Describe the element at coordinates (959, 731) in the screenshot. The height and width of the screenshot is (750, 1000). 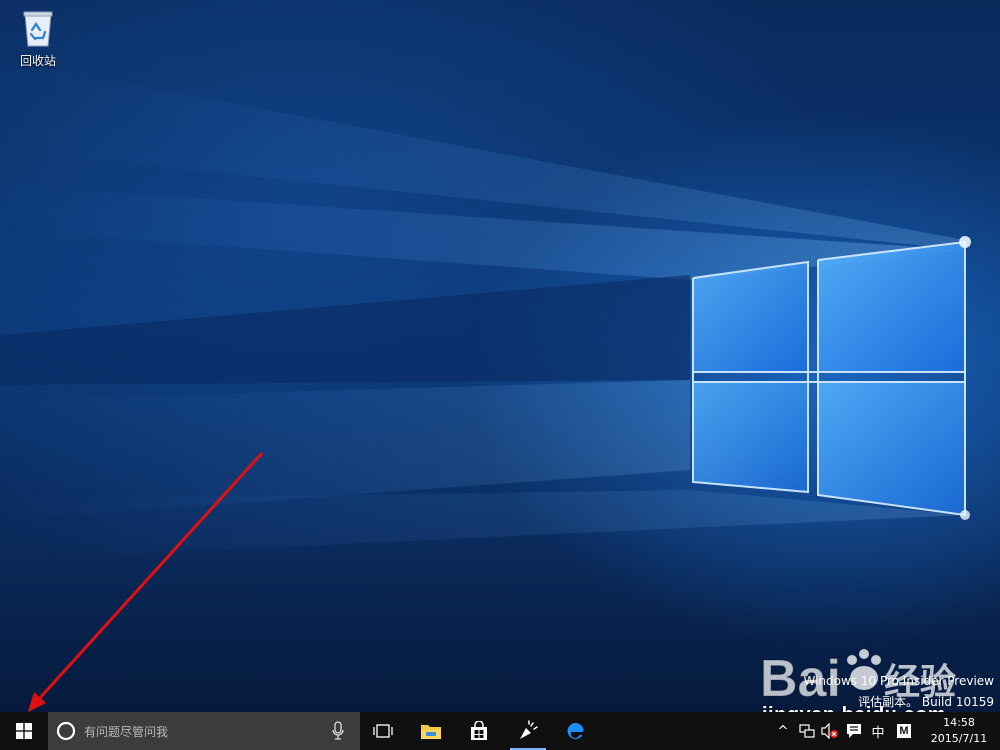
I see `taskbar-clock: 14:58 2015/7/11` at that location.